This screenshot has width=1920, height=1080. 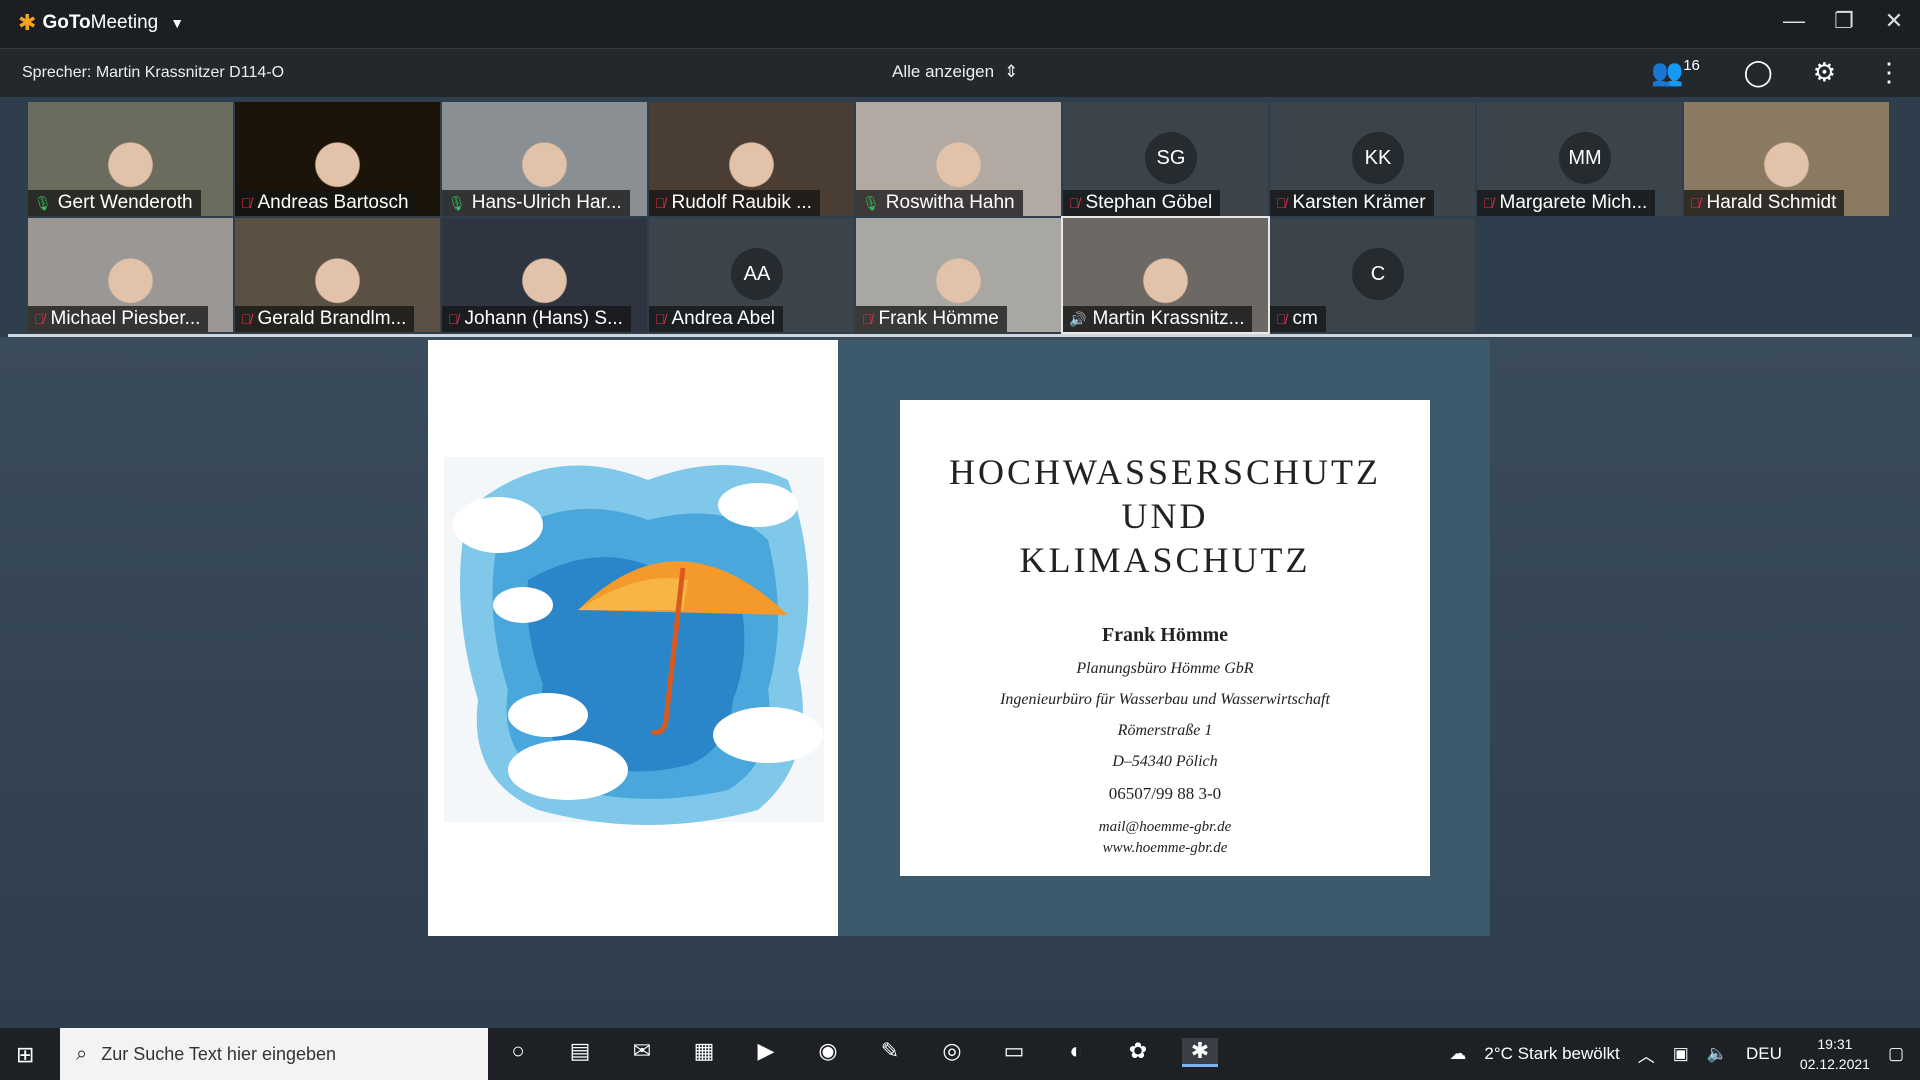 I want to click on website-address: www.hoemme-gbr.de, so click(x=1165, y=848).